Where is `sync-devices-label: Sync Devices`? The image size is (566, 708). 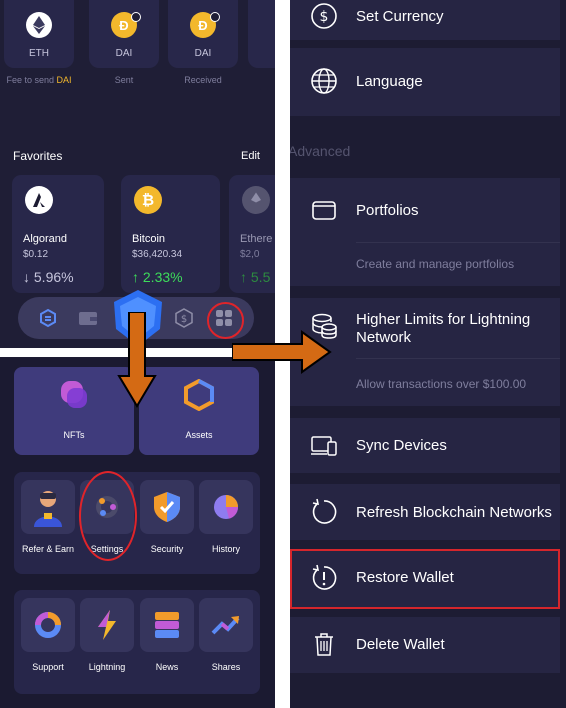
sync-devices-label: Sync Devices is located at coordinates (401, 445).